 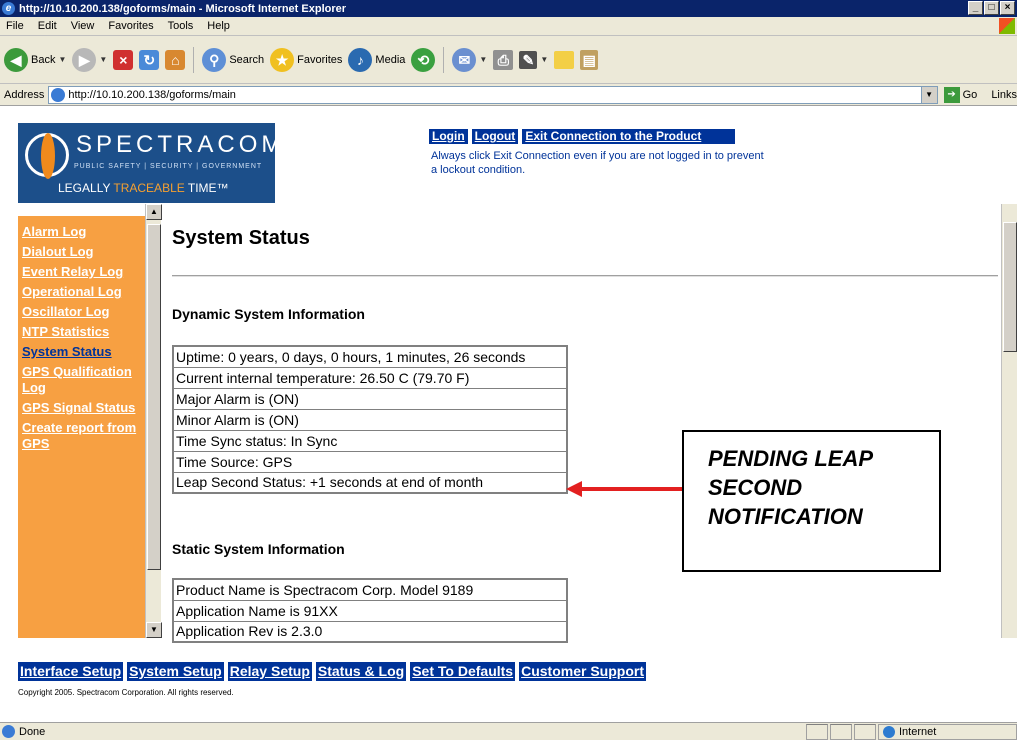 What do you see at coordinates (81, 312) in the screenshot?
I see `sidebar-item-oscillator-log: Oscillator Log` at bounding box center [81, 312].